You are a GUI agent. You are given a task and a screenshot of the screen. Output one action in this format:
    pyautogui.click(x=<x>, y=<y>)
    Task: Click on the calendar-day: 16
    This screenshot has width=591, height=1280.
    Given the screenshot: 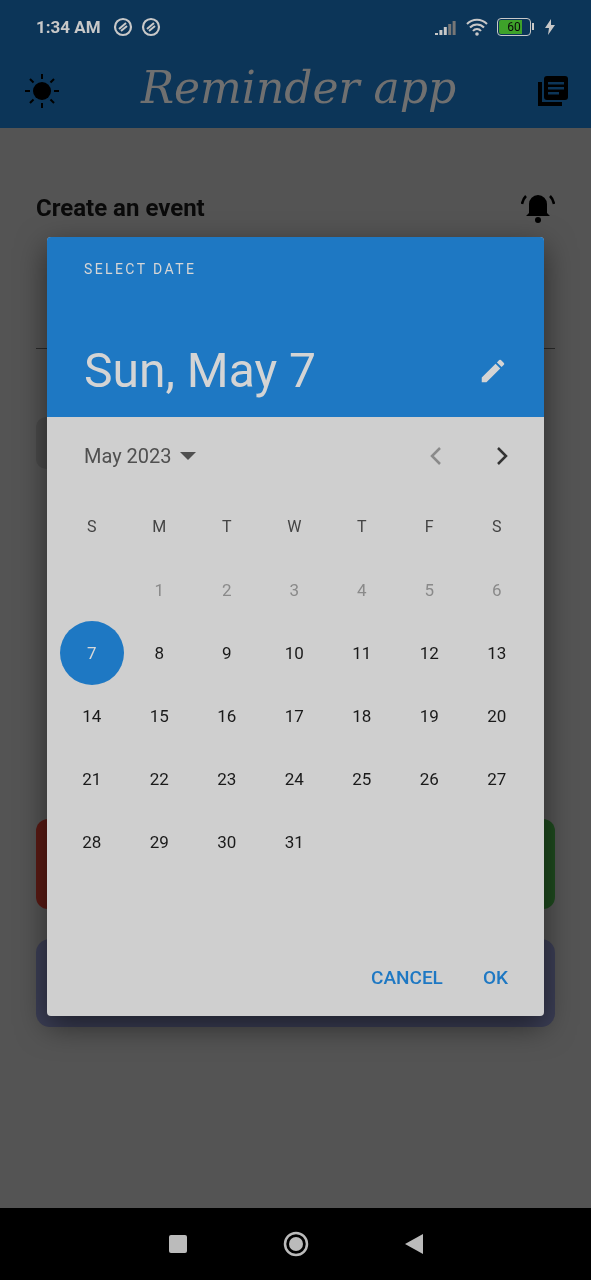 What is the action you would take?
    pyautogui.click(x=226, y=715)
    